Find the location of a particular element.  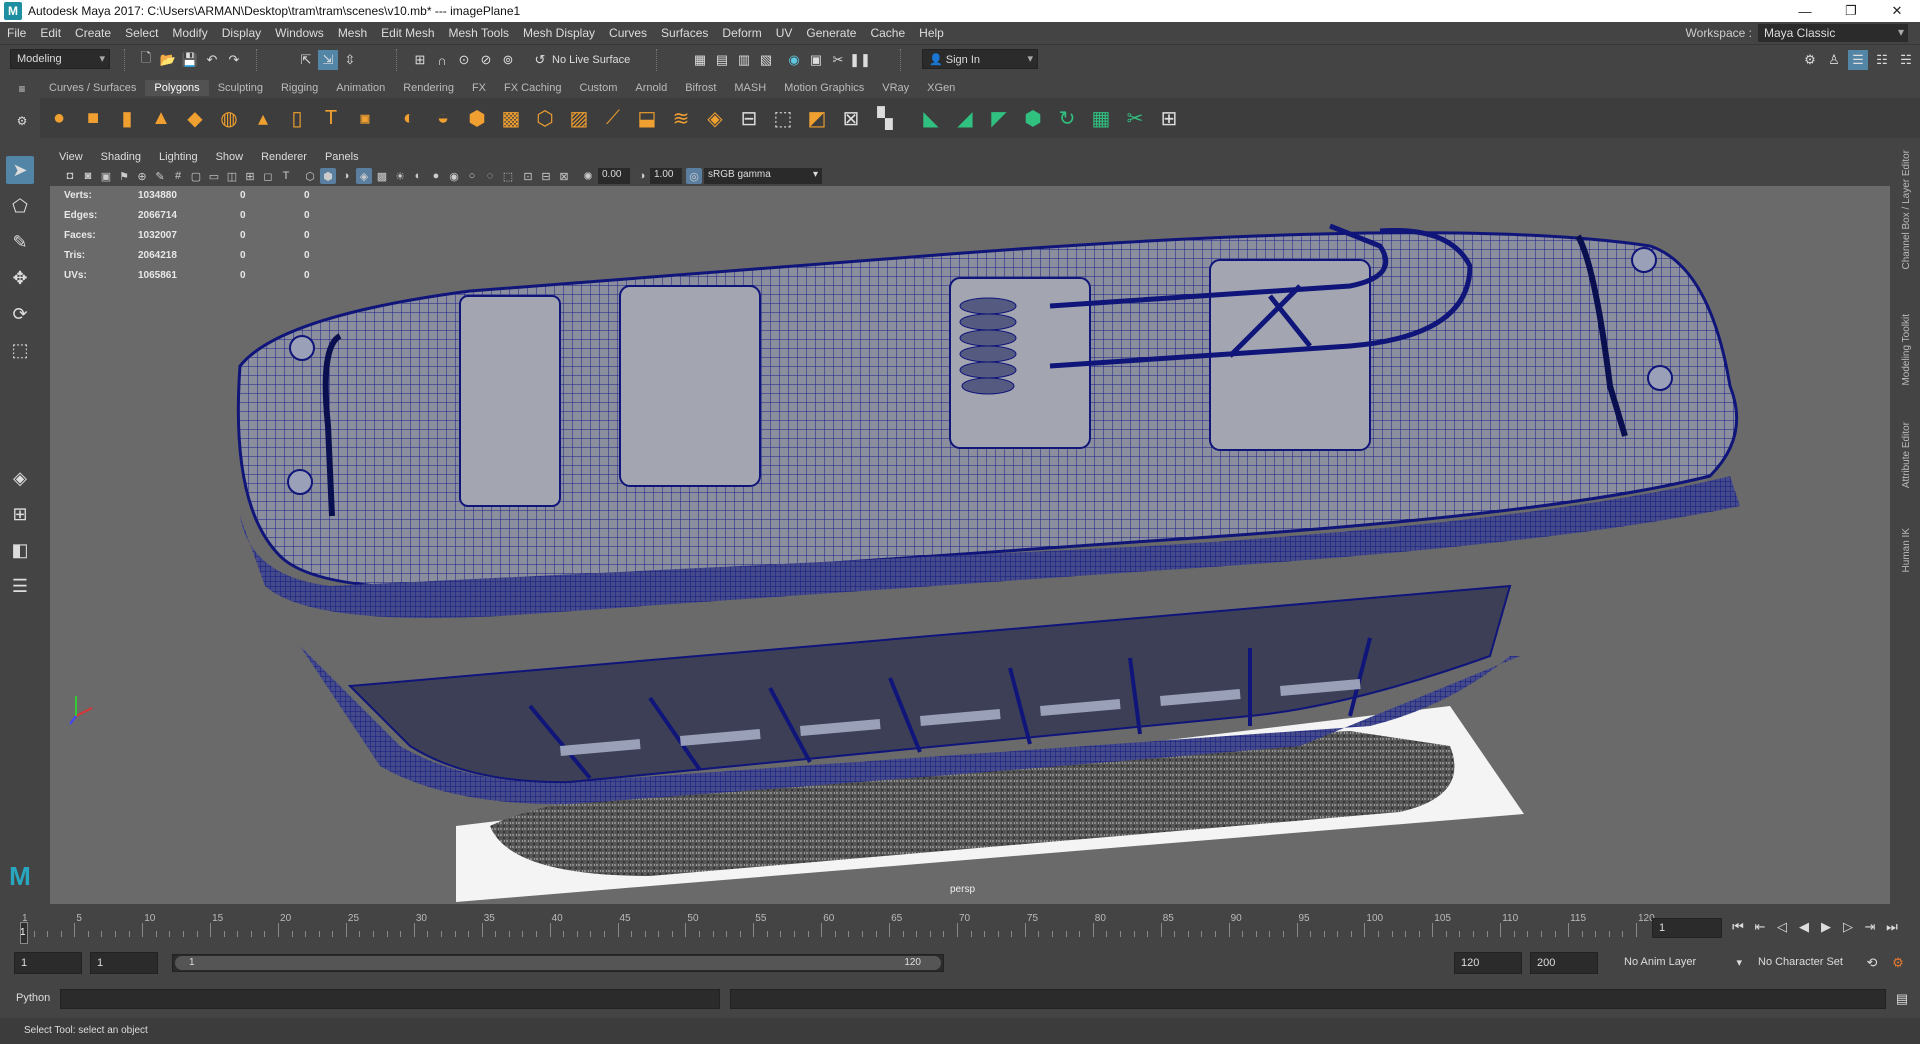

append-icon: ⬚ is located at coordinates (783, 118).